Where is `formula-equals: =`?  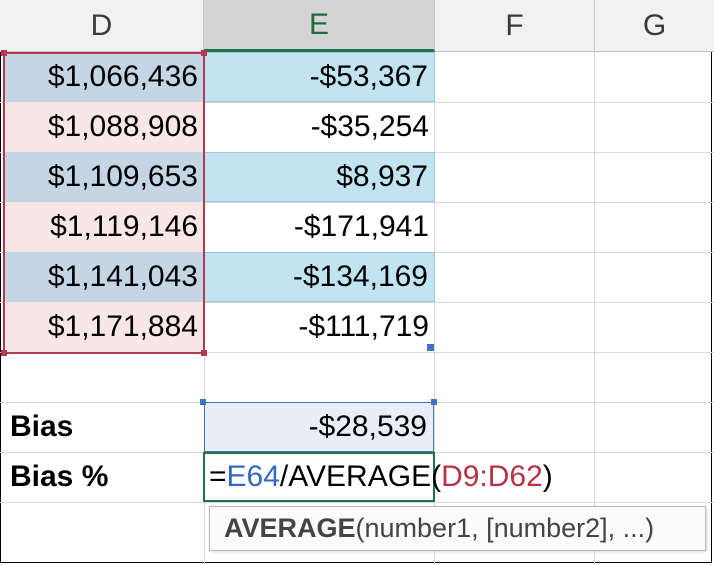
formula-equals: = is located at coordinates (218, 476).